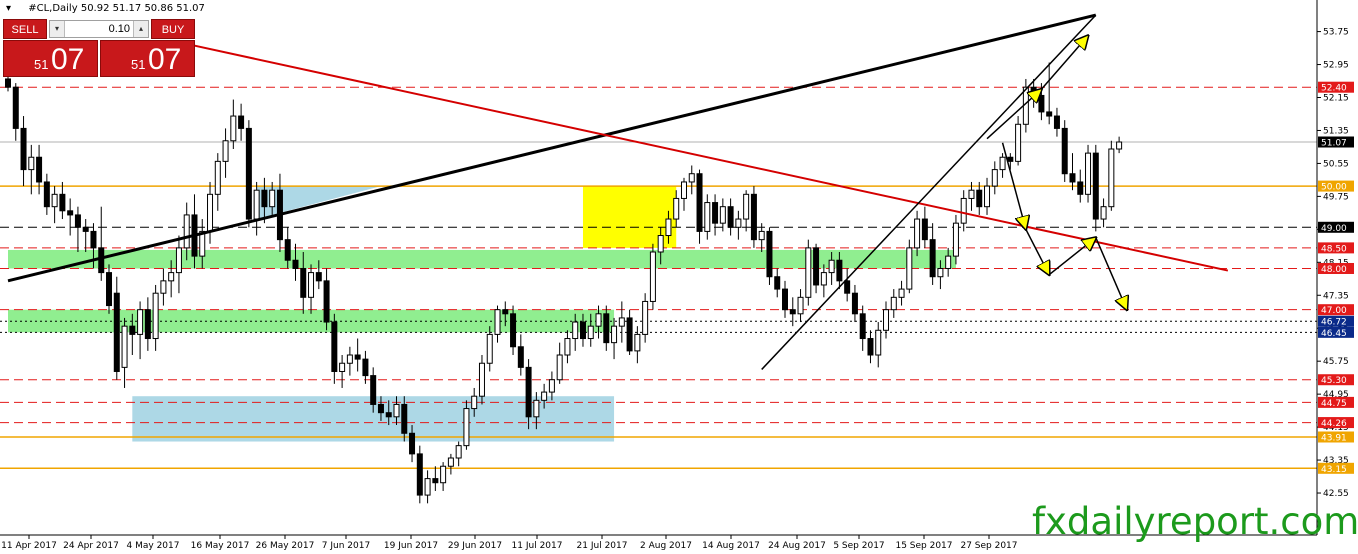 This screenshot has height=554, width=1358. Describe the element at coordinates (475, 546) in the screenshot. I see `x-tick-label: 29 Jun 2017` at that location.